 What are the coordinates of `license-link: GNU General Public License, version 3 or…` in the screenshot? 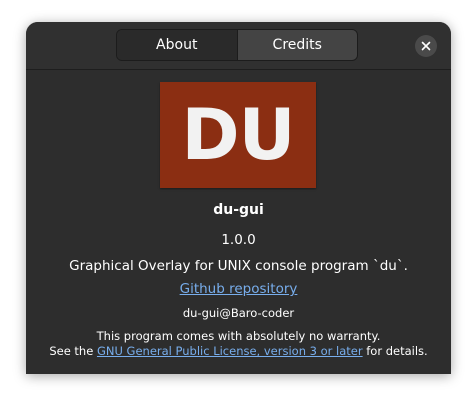 It's located at (230, 351).